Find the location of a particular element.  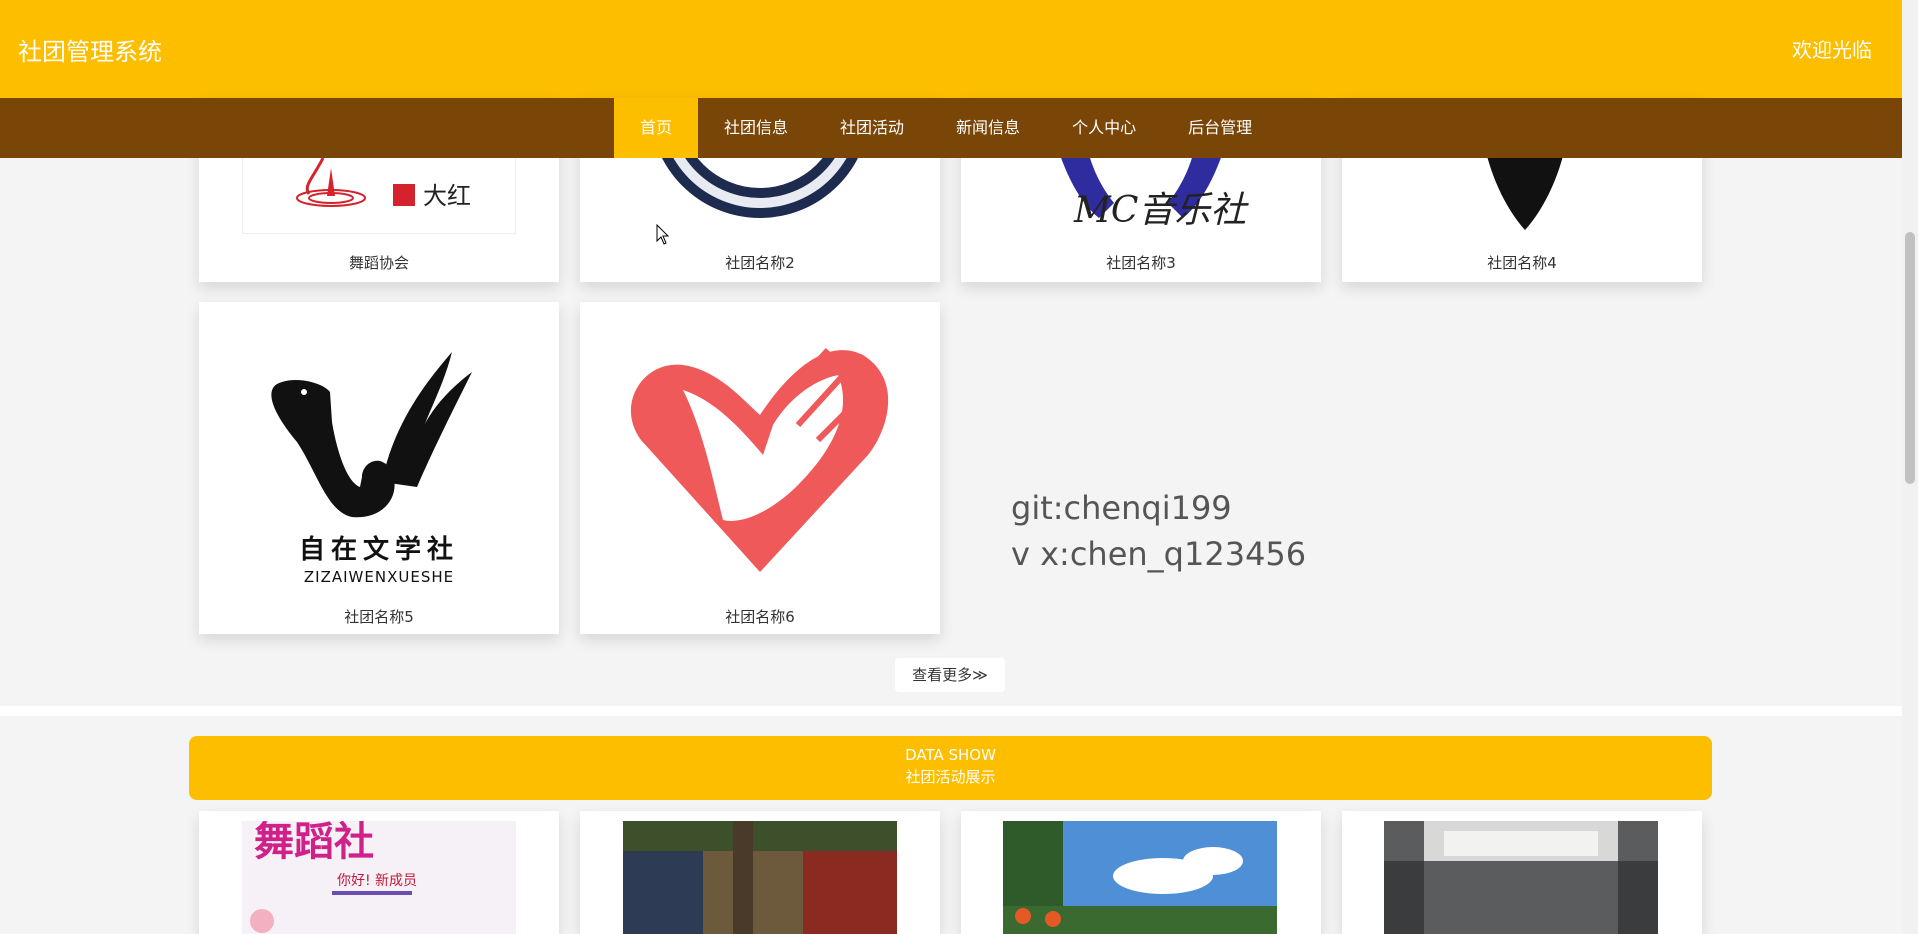

logo-subtext: ZIZAIWENXUESHE is located at coordinates (379, 577).